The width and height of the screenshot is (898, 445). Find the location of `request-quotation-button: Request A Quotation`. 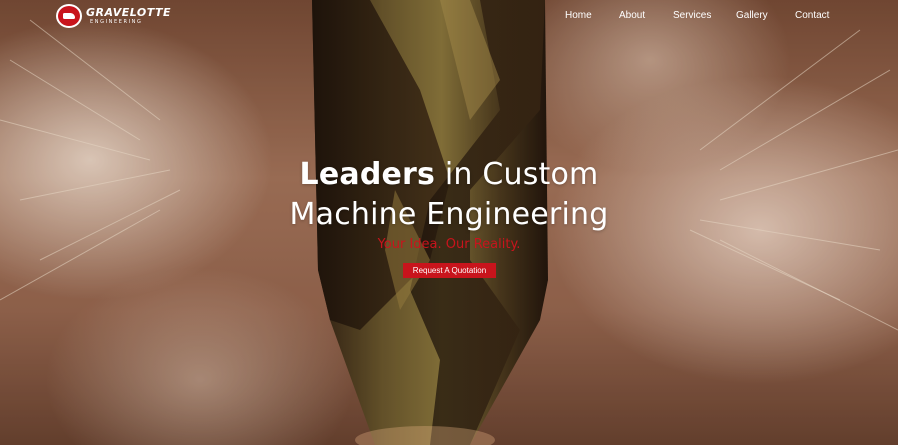

request-quotation-button: Request A Quotation is located at coordinates (449, 270).